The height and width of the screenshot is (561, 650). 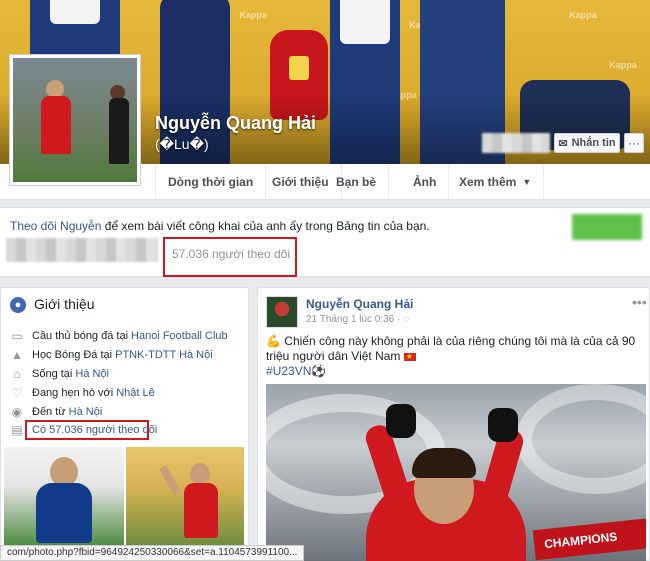 I want to click on tab-more-label: Xem thêm, so click(x=488, y=182).